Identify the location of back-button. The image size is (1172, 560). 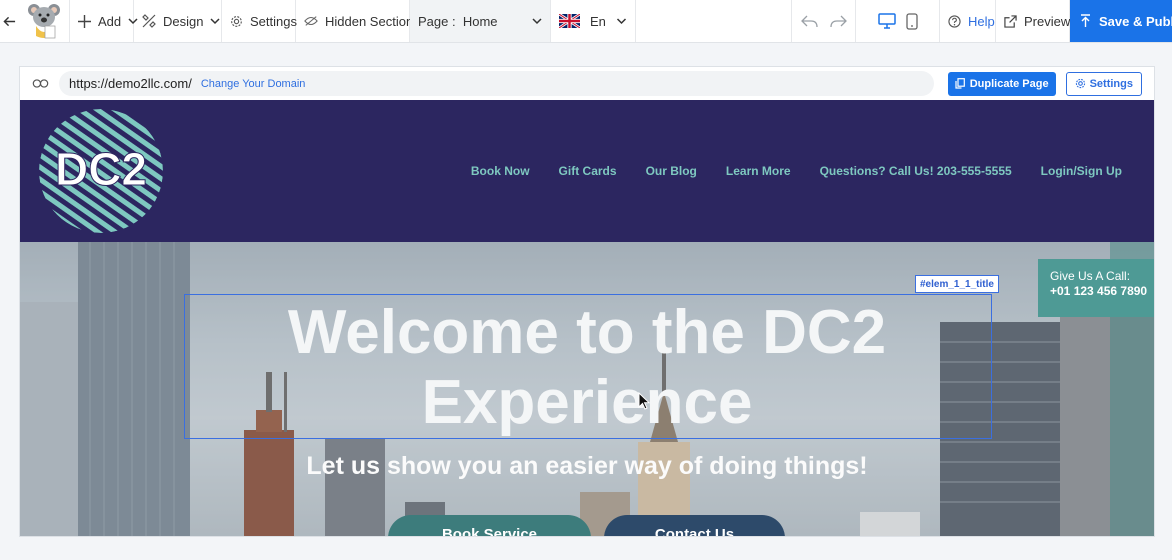
(9, 21).